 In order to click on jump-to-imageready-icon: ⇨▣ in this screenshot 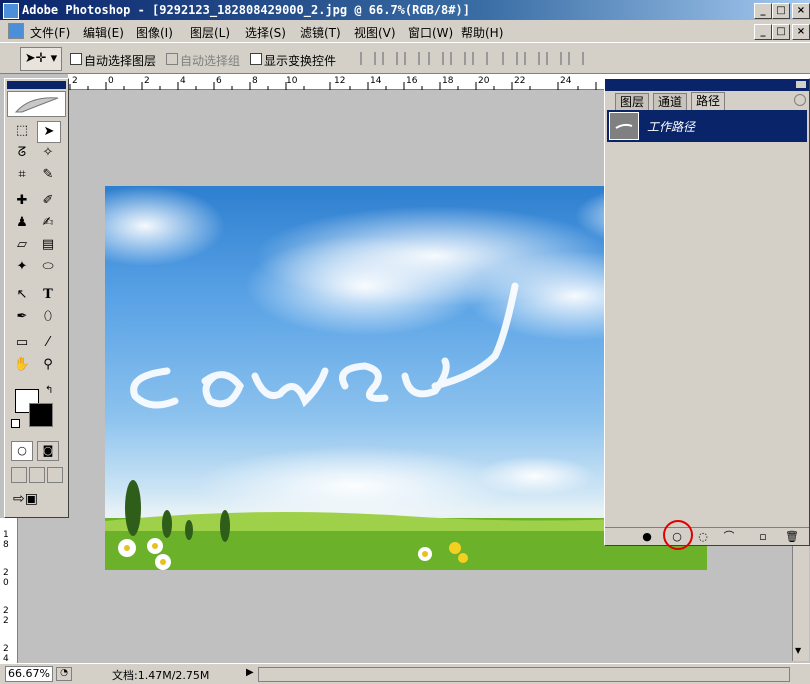, I will do `click(25, 499)`.